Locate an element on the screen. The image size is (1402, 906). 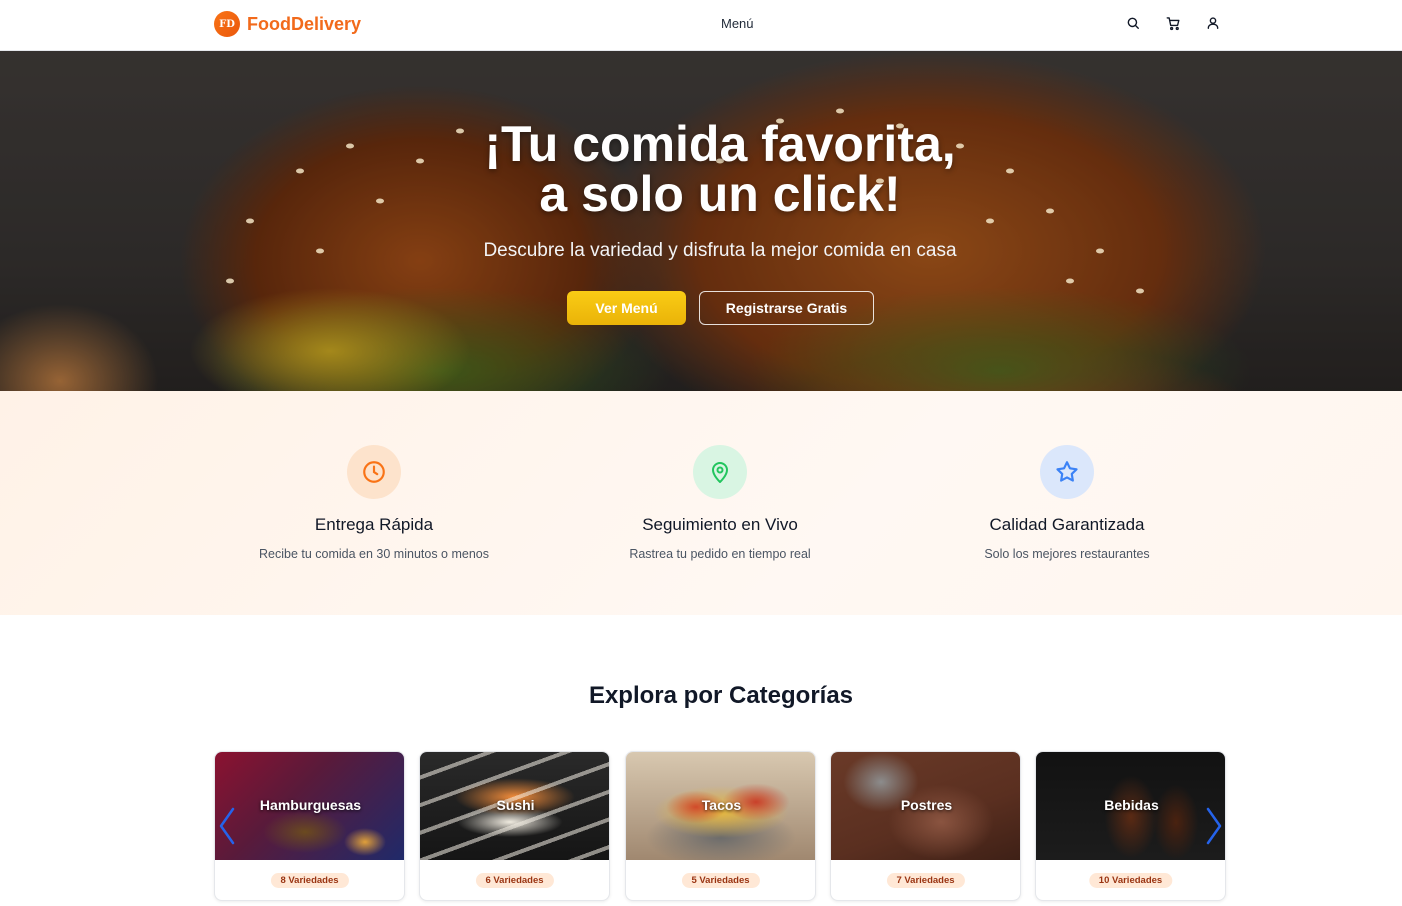
category-card-postres: Postres 7 Variedades is located at coordinates (925, 826).